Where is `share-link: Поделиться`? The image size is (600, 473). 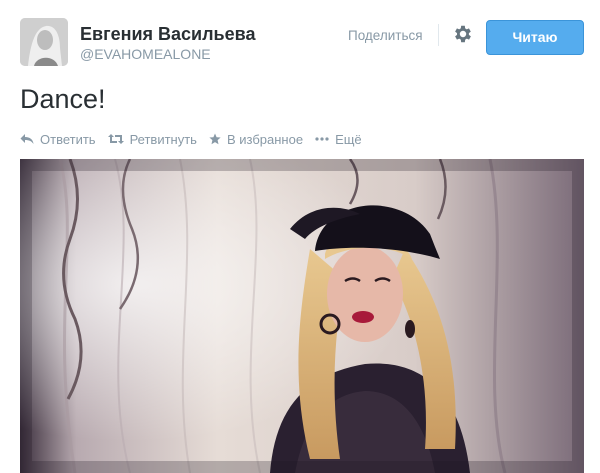 share-link: Поделиться is located at coordinates (385, 35).